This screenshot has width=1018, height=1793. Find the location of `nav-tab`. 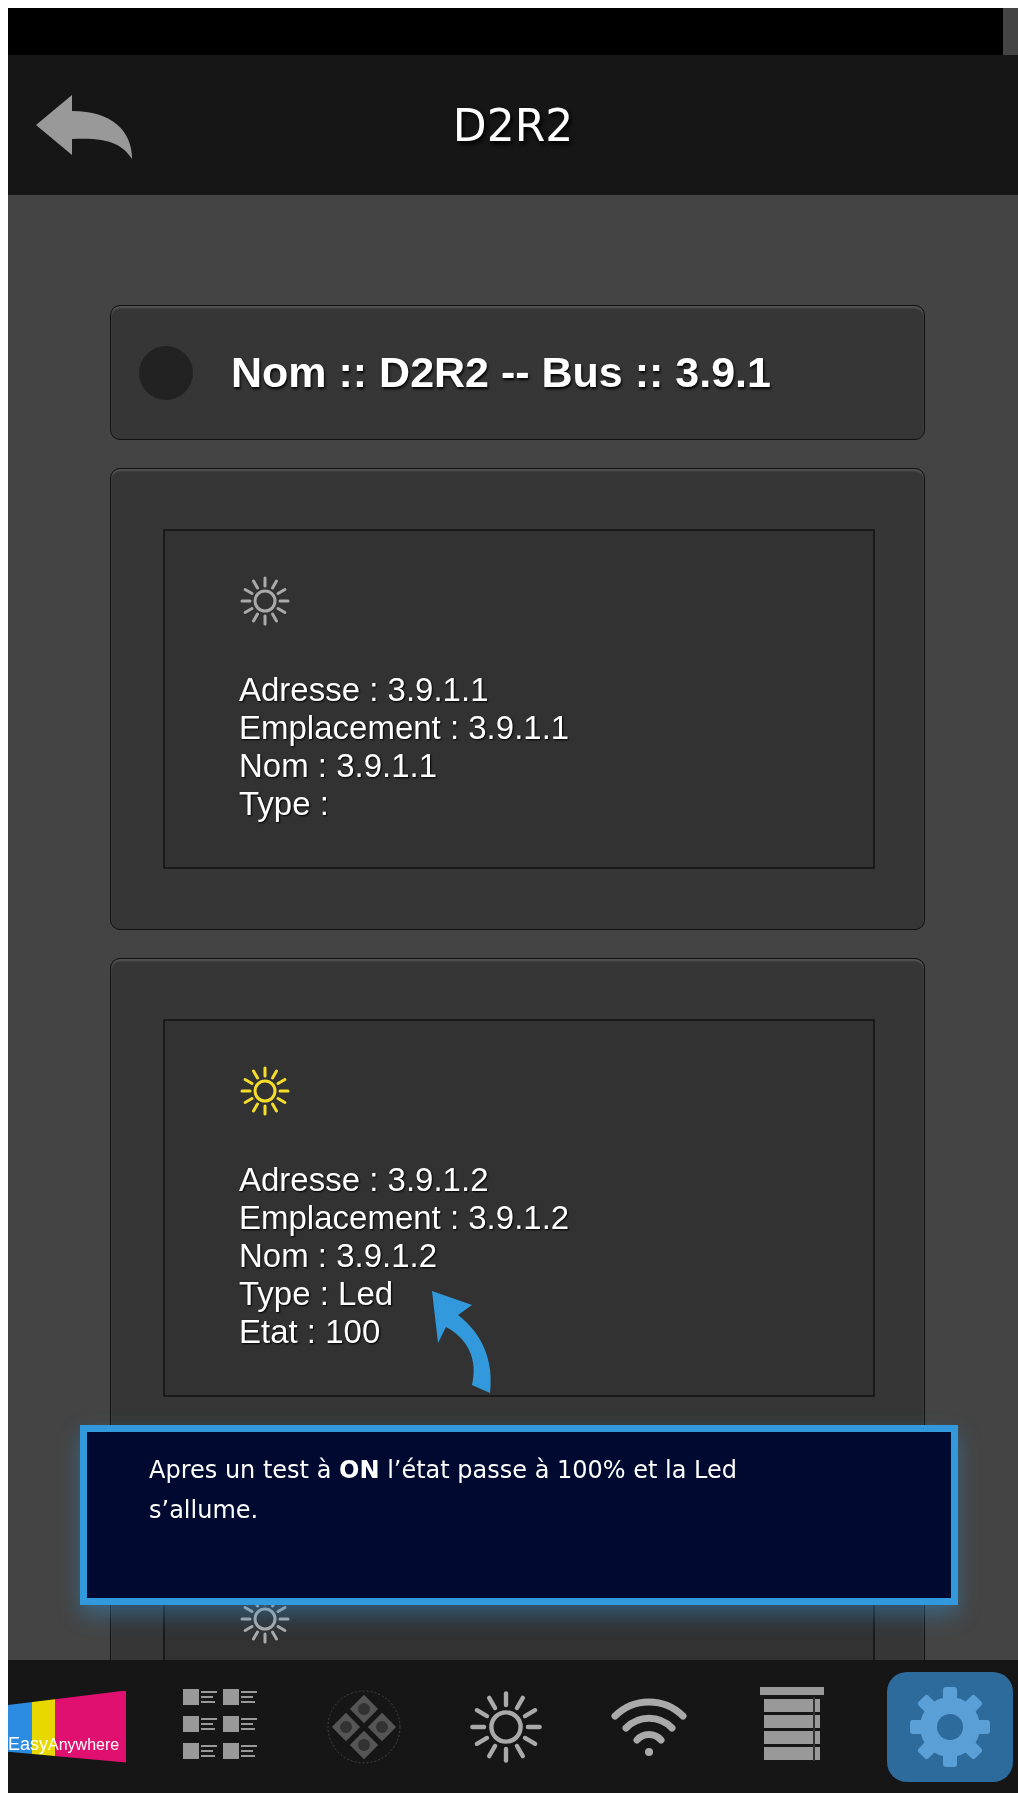

nav-tab is located at coordinates (949, 1726).